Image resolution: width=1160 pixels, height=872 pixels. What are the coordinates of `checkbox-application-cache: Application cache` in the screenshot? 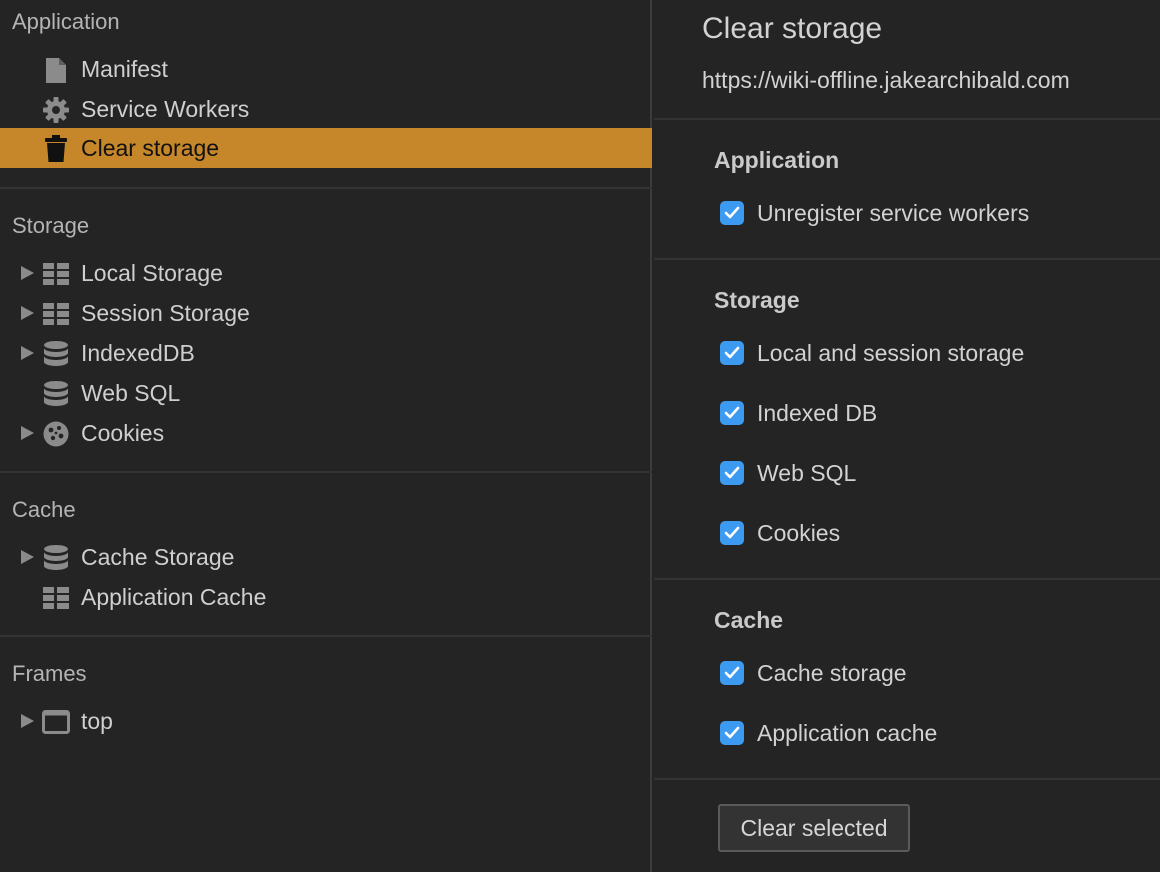 It's located at (828, 733).